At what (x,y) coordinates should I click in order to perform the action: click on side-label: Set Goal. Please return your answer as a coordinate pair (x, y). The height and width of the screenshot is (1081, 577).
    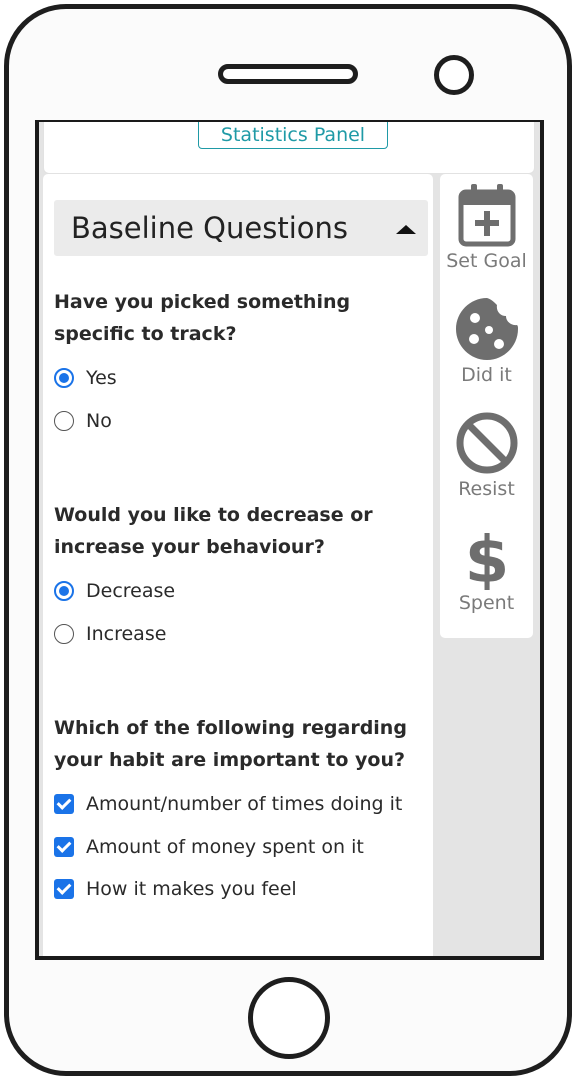
    Looking at the image, I should click on (486, 261).